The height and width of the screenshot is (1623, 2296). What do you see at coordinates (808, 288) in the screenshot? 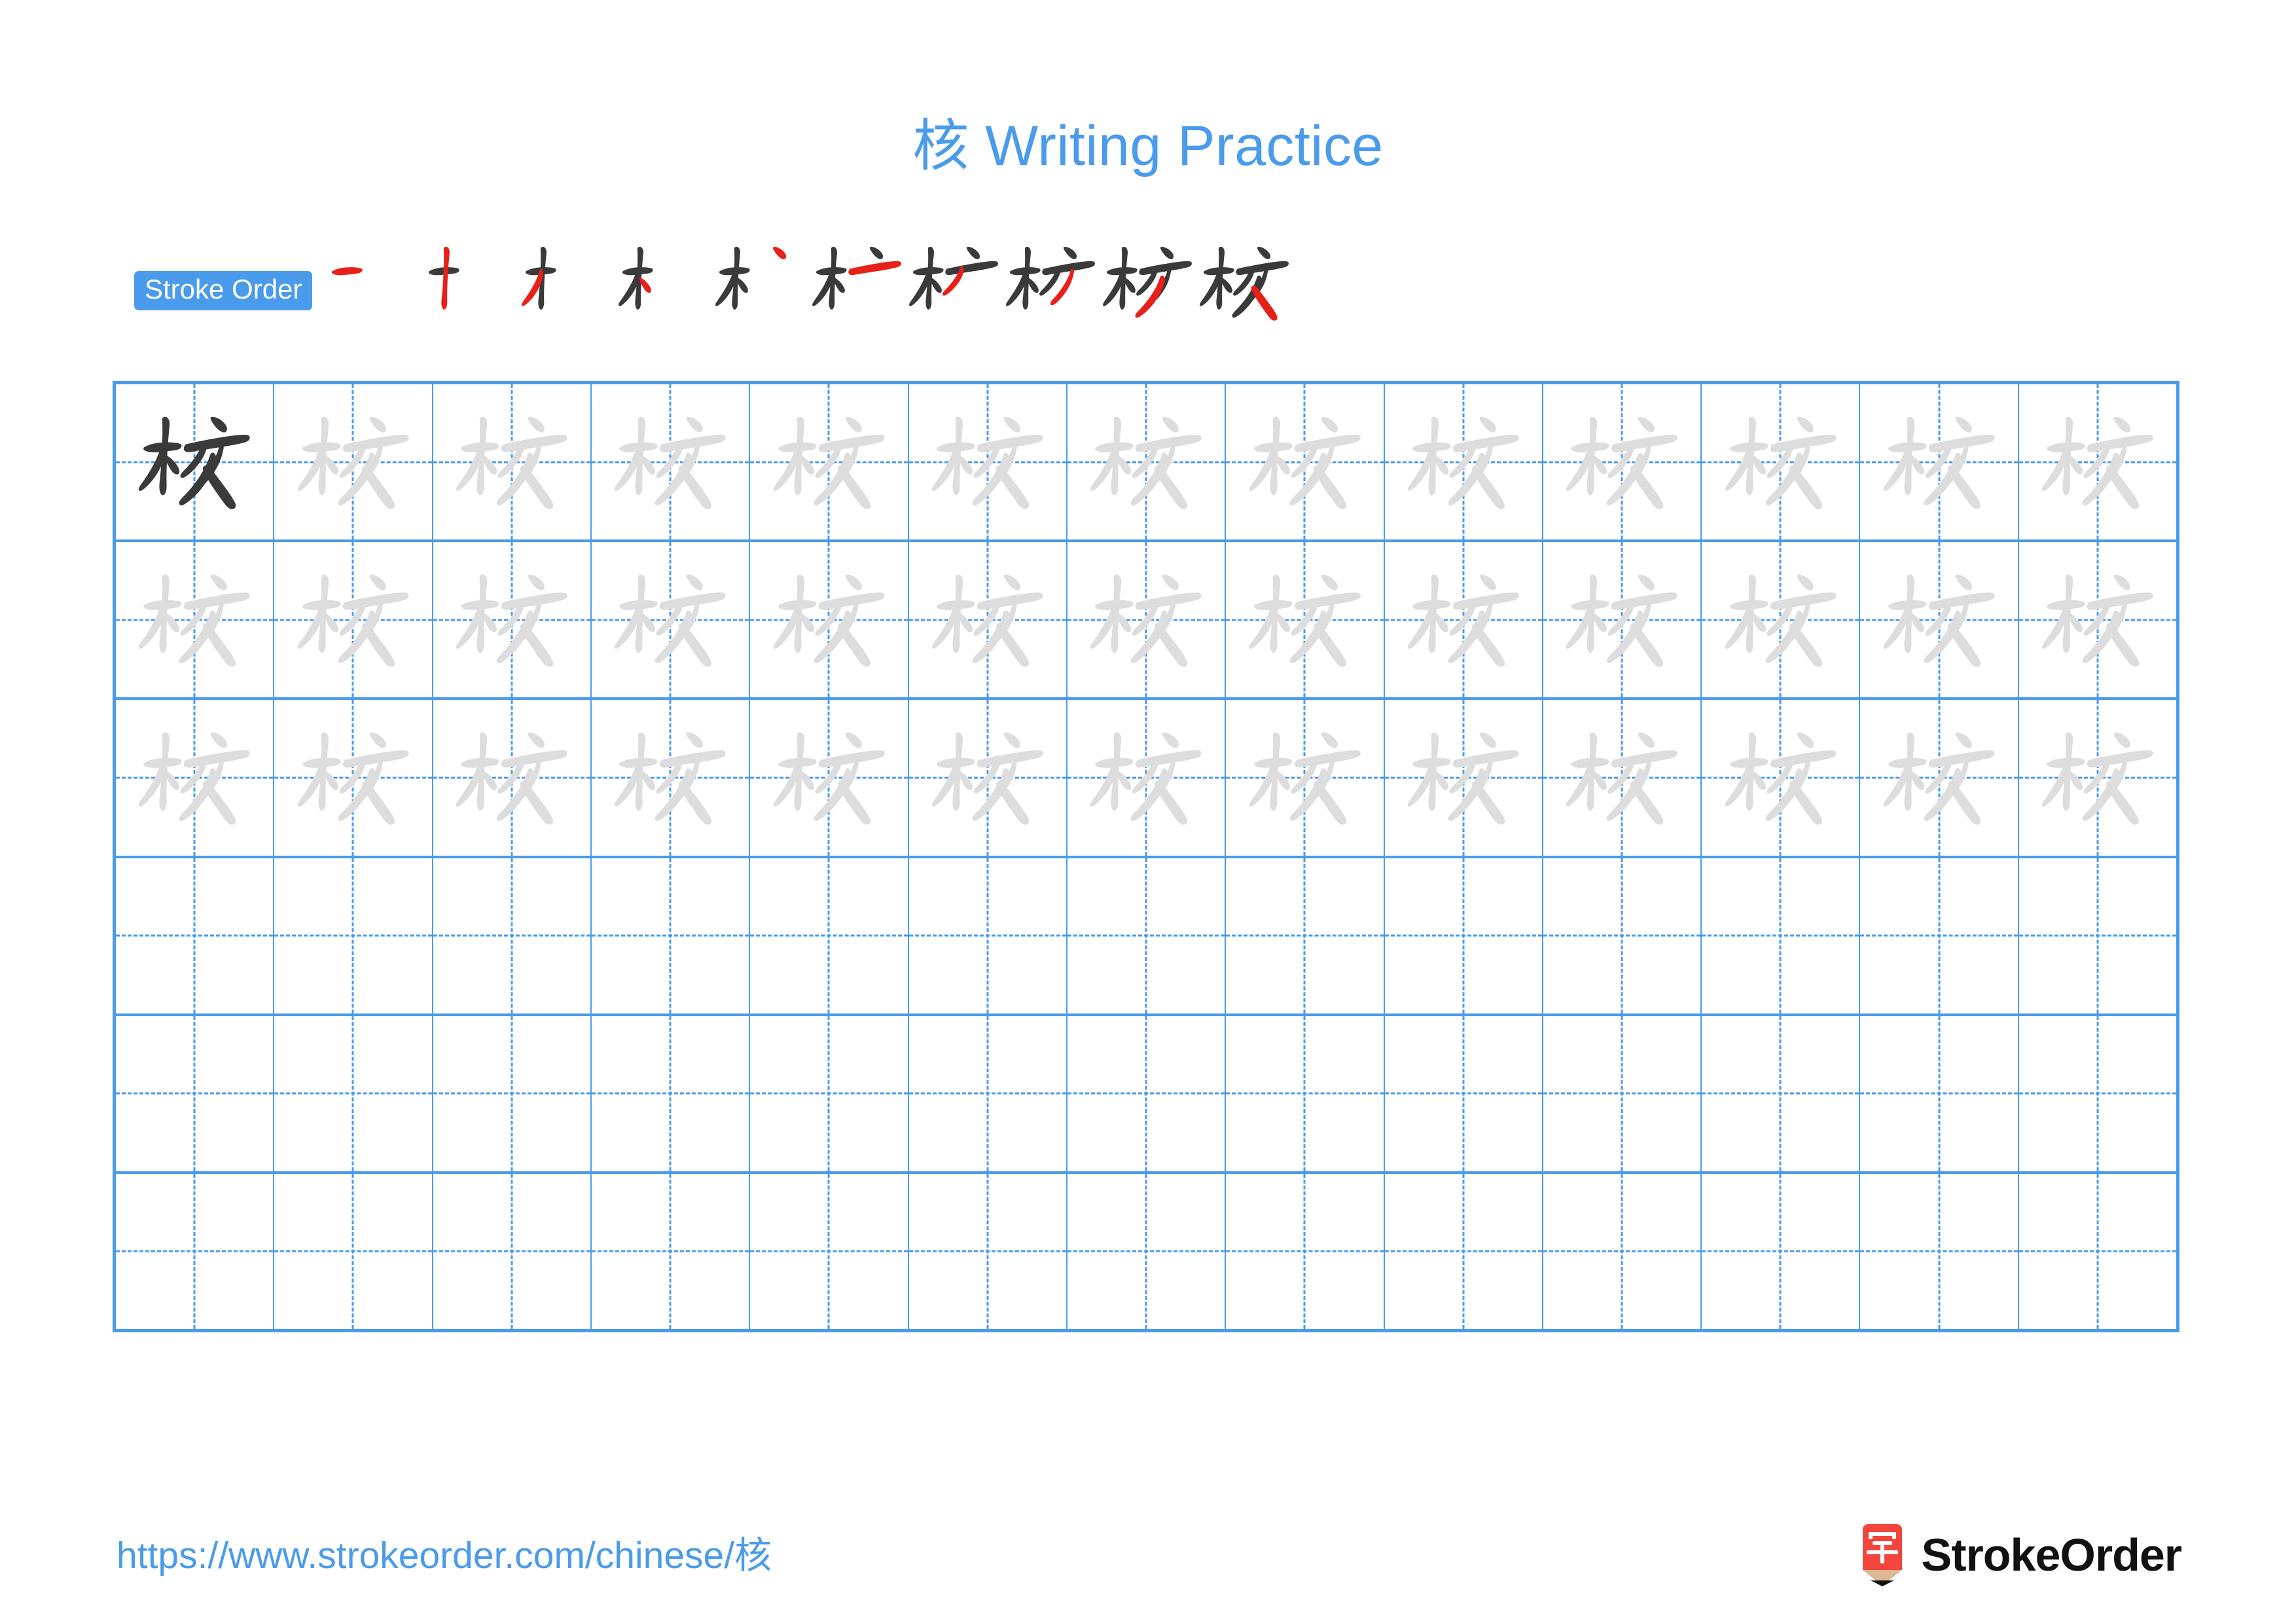
I see `stroke-order-steps` at bounding box center [808, 288].